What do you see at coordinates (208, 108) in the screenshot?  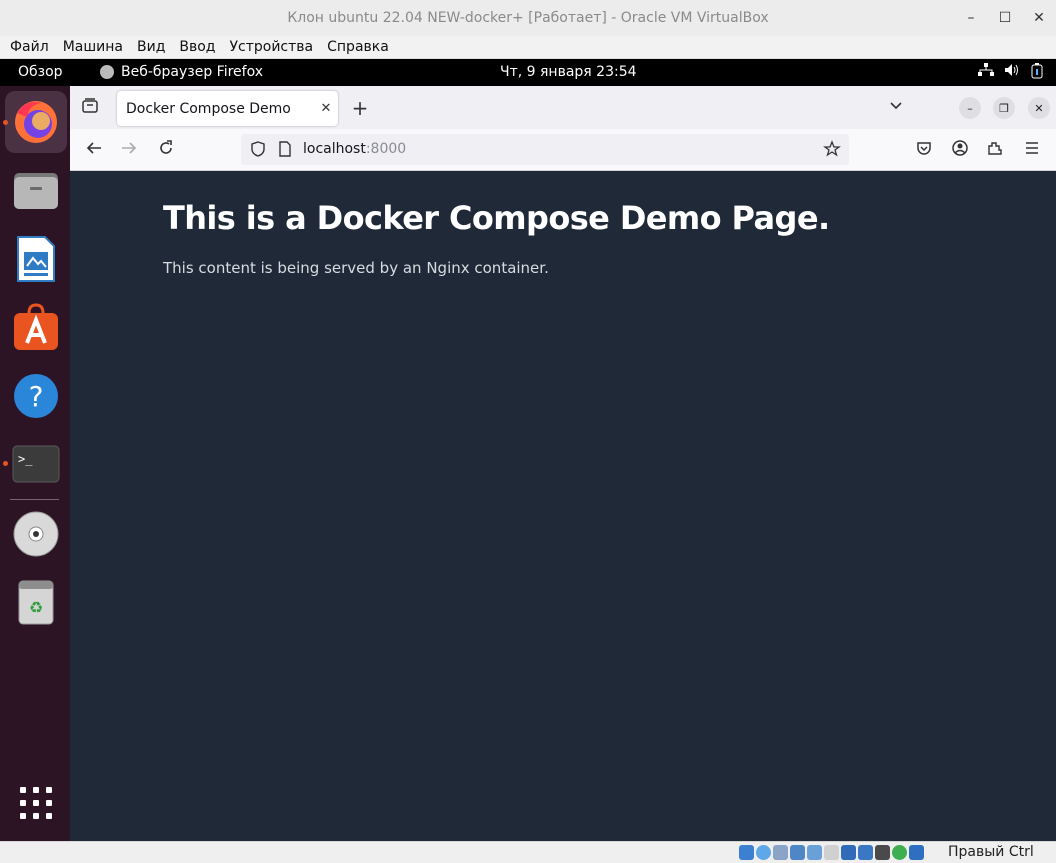 I see `tab-title: Docker Compose Demo` at bounding box center [208, 108].